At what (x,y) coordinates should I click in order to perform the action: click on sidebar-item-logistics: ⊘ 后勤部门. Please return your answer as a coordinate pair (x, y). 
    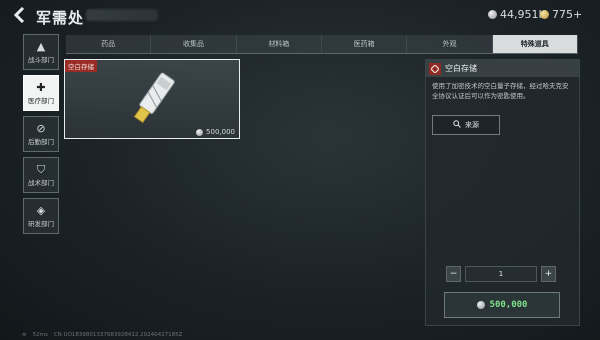
    Looking at the image, I should click on (41, 134).